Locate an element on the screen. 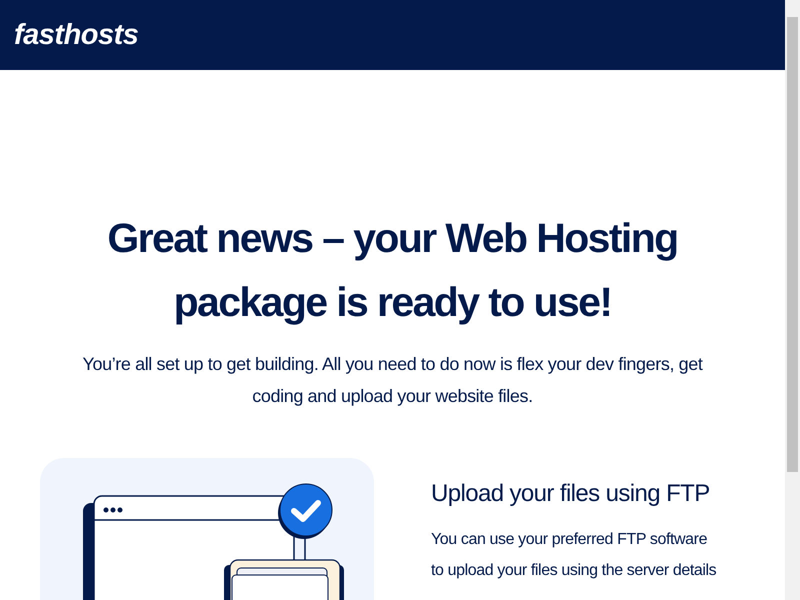 The height and width of the screenshot is (600, 800). logo: fasthosts is located at coordinates (76, 35).